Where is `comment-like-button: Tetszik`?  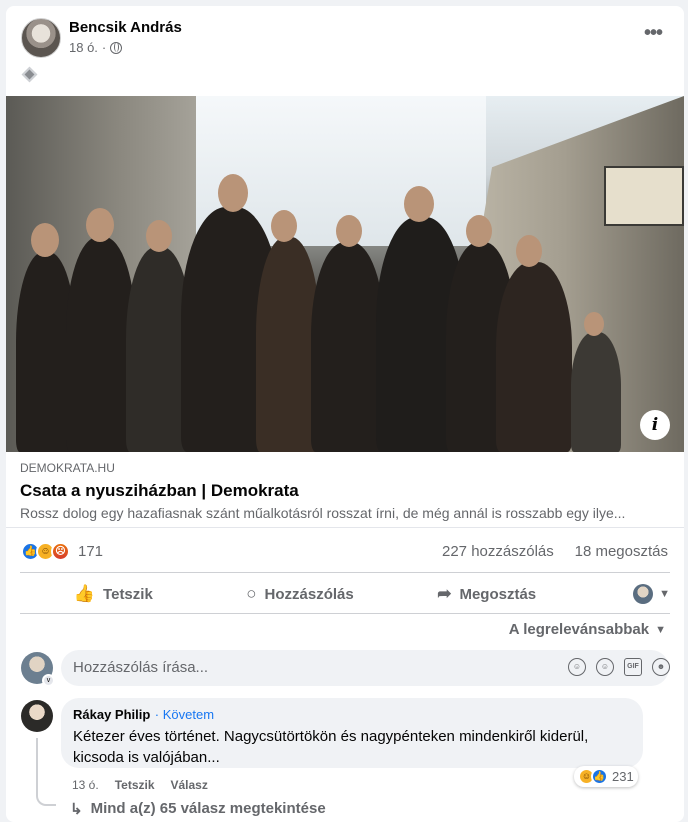
comment-like-button: Tetszik is located at coordinates (135, 785).